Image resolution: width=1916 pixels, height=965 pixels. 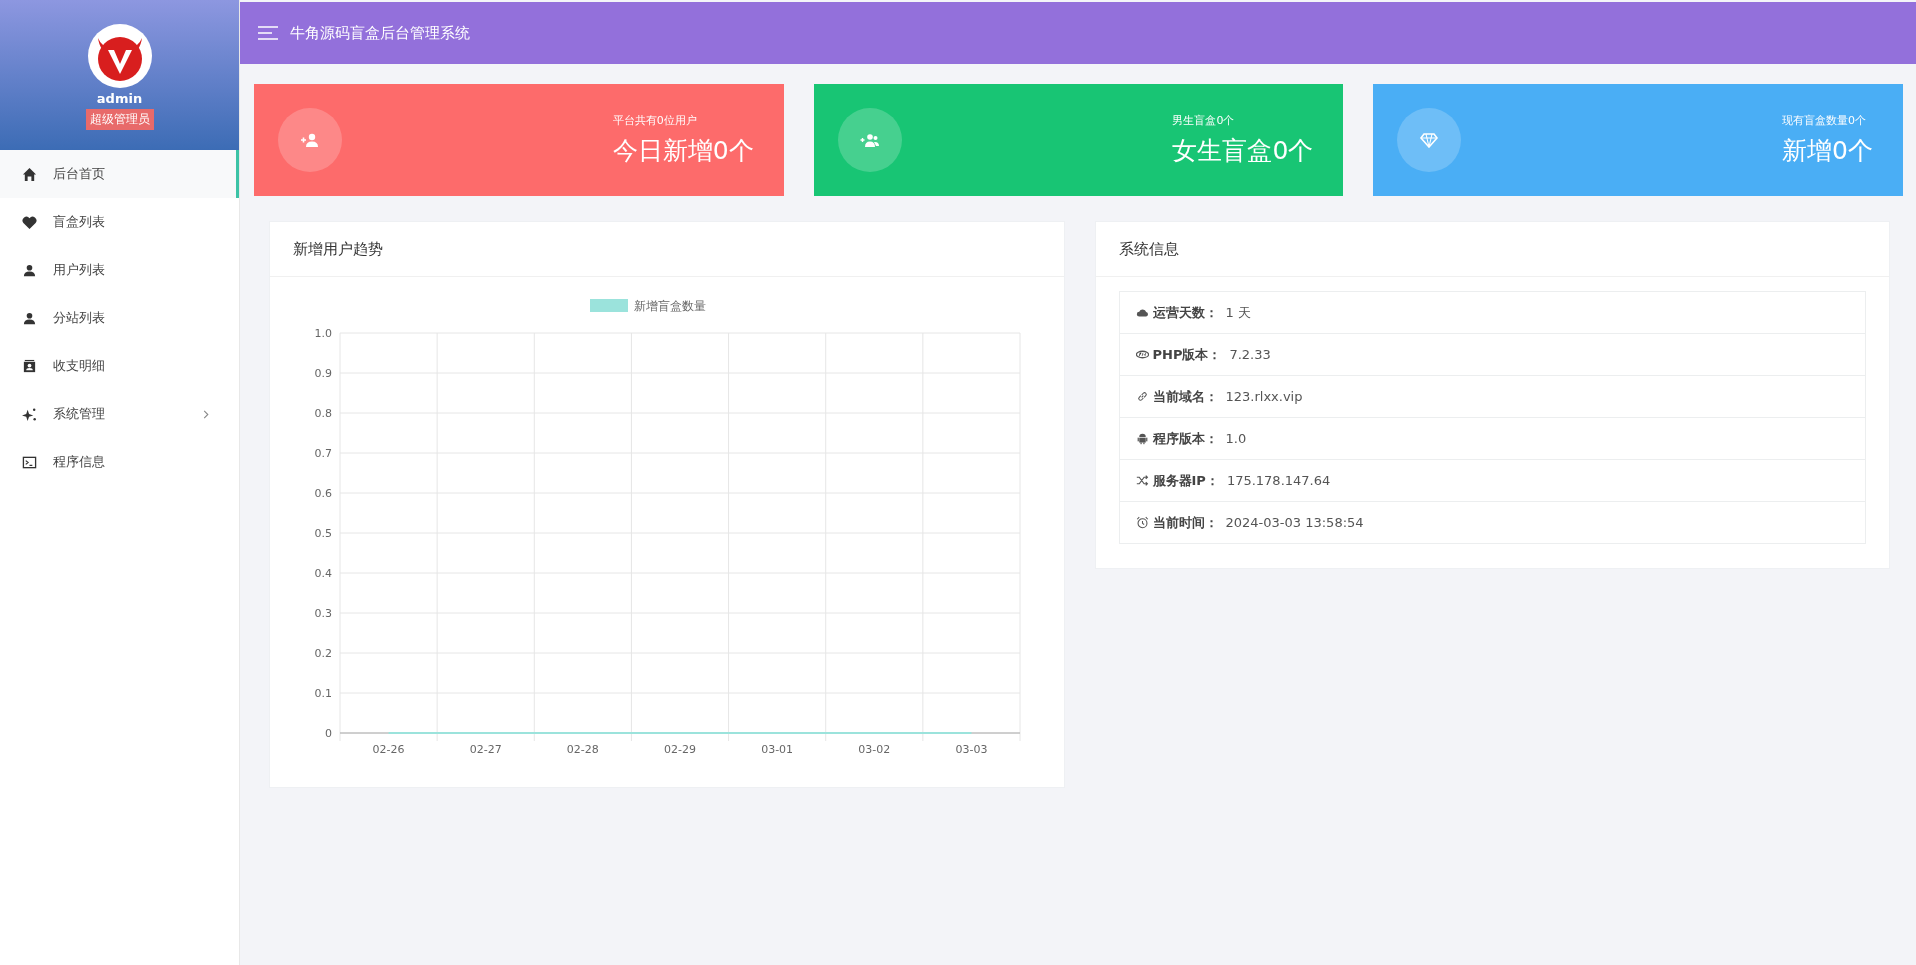 What do you see at coordinates (268, 33) in the screenshot?
I see `menu-icon` at bounding box center [268, 33].